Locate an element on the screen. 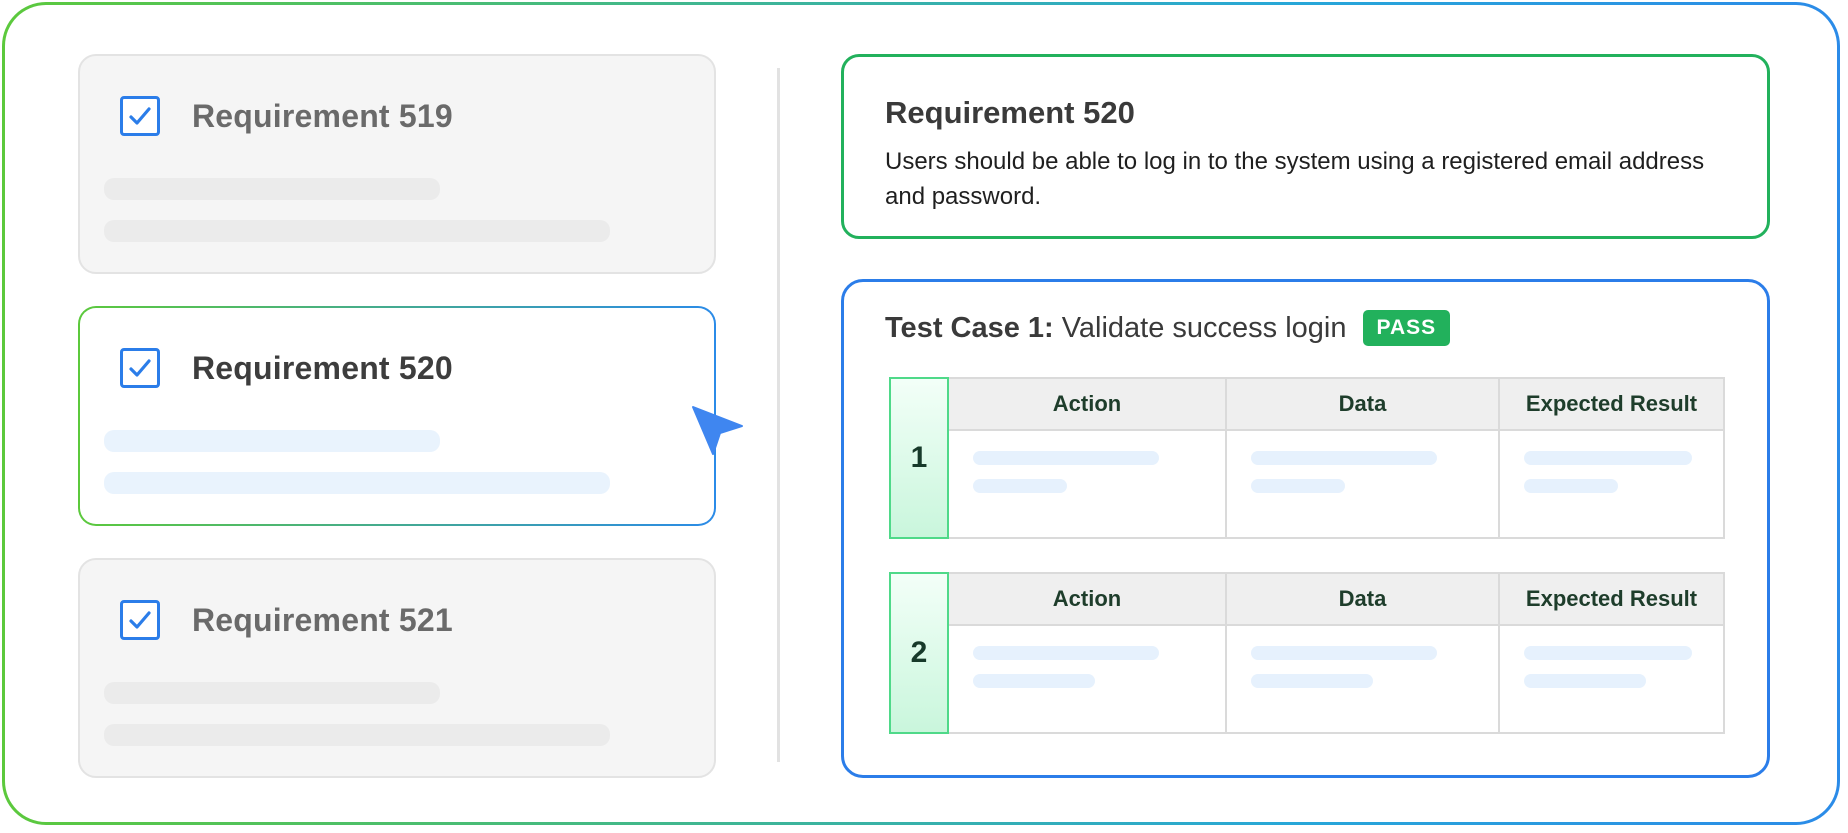 Image resolution: width=1848 pixels, height=833 pixels. requirement-card-519: Requirement 519 is located at coordinates (397, 164).